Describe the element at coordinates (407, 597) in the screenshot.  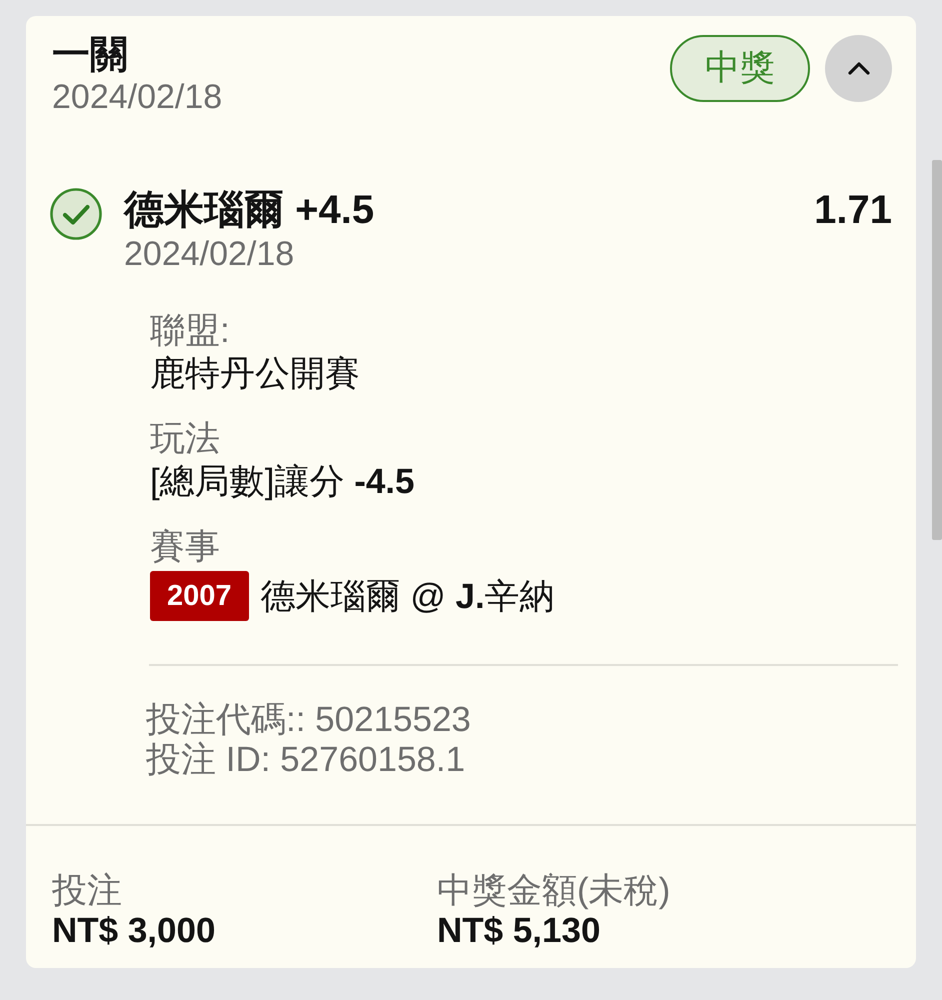
I see `event-matchup: 德米瑙爾 @ J.辛納` at that location.